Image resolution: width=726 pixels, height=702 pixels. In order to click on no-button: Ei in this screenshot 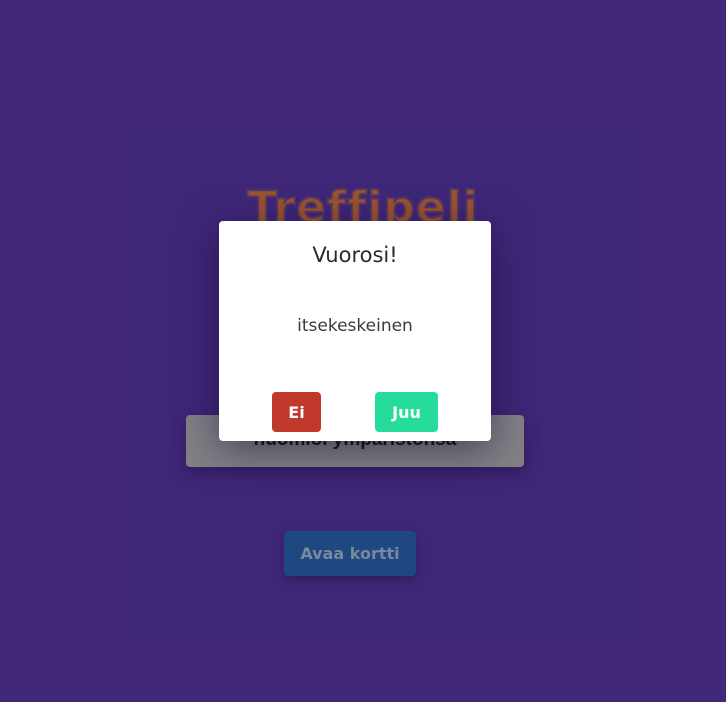, I will do `click(296, 412)`.